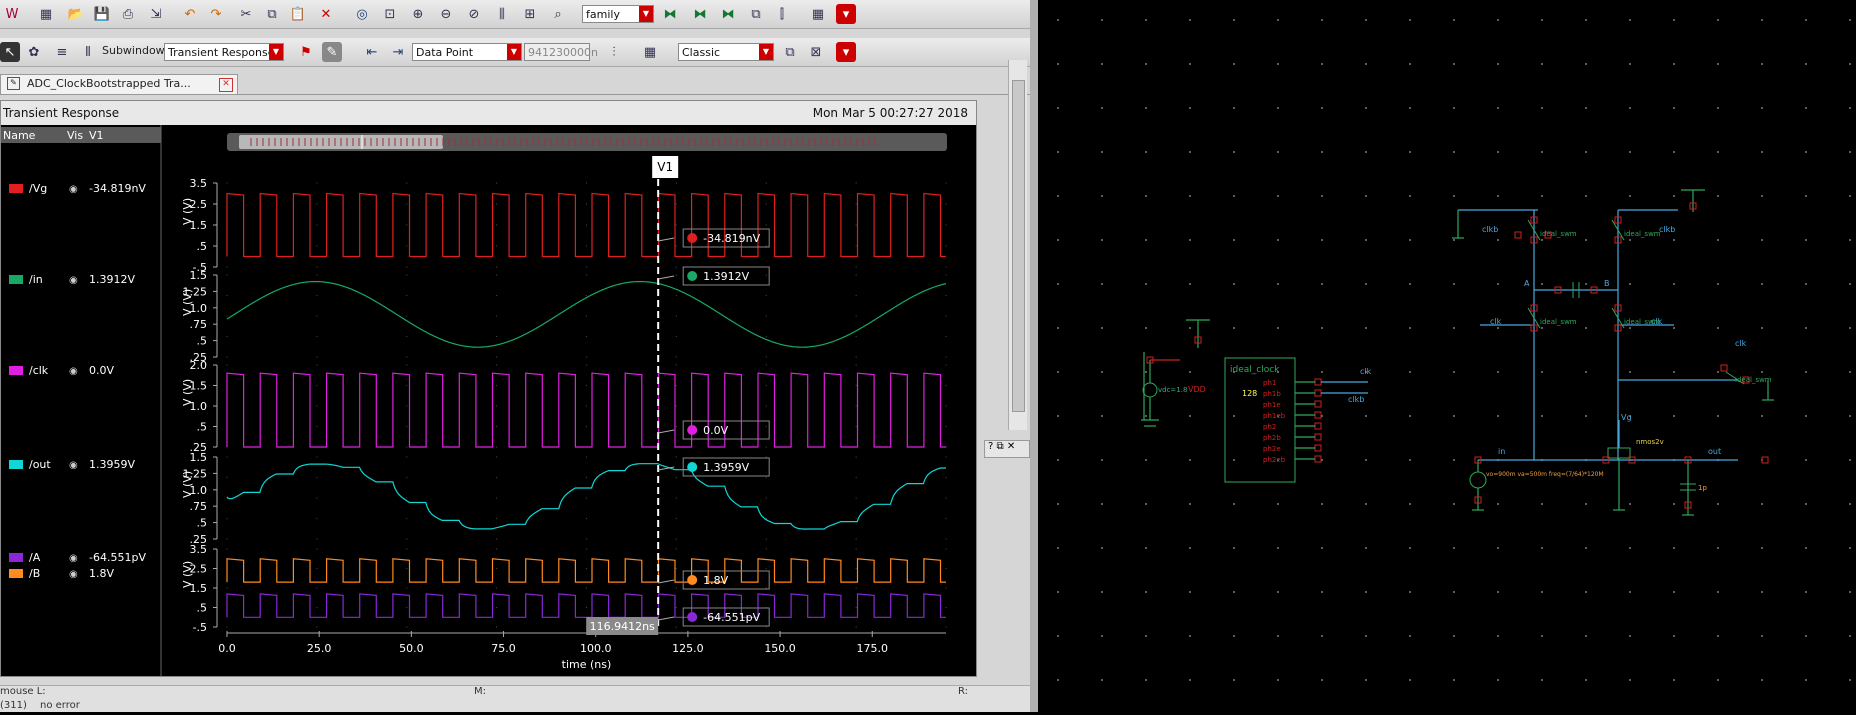 Image resolution: width=1856 pixels, height=715 pixels. What do you see at coordinates (372, 52) in the screenshot?
I see `marker-prev-icon: ⇤` at bounding box center [372, 52].